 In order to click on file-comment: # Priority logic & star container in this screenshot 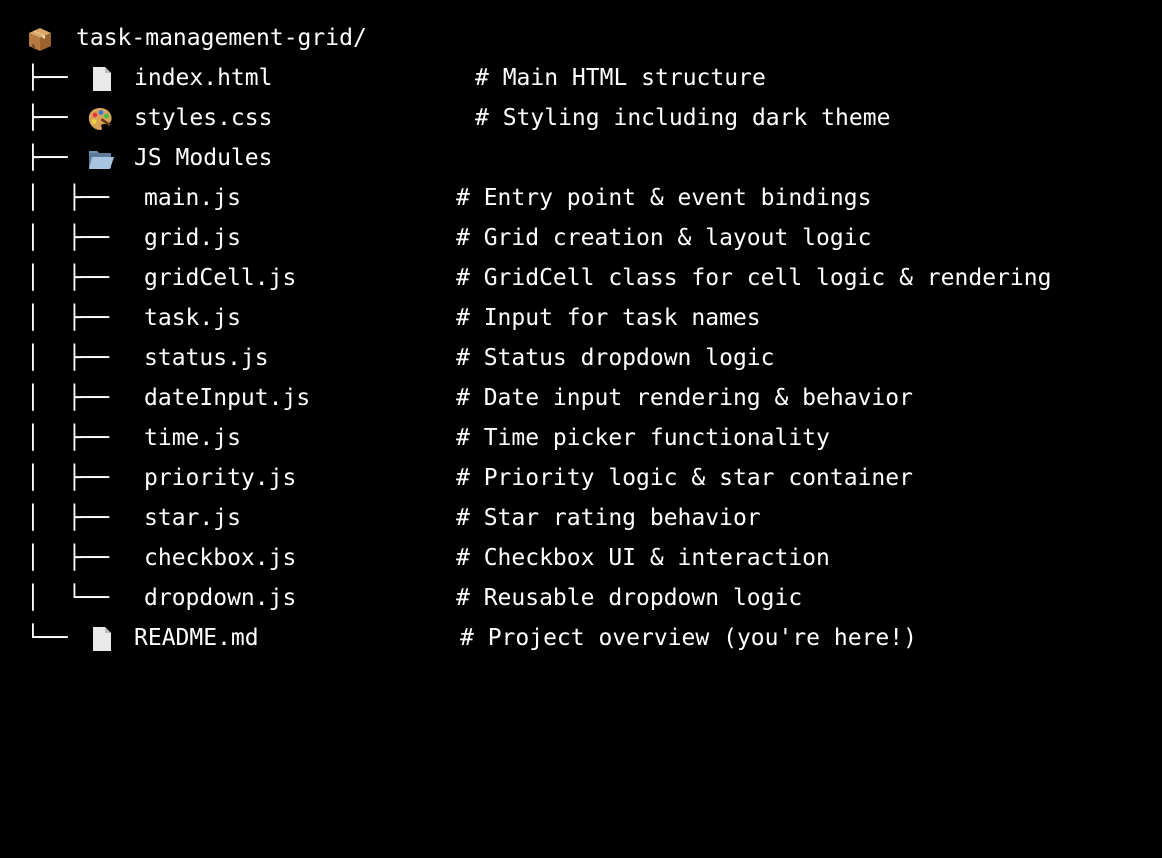, I will do `click(684, 478)`.